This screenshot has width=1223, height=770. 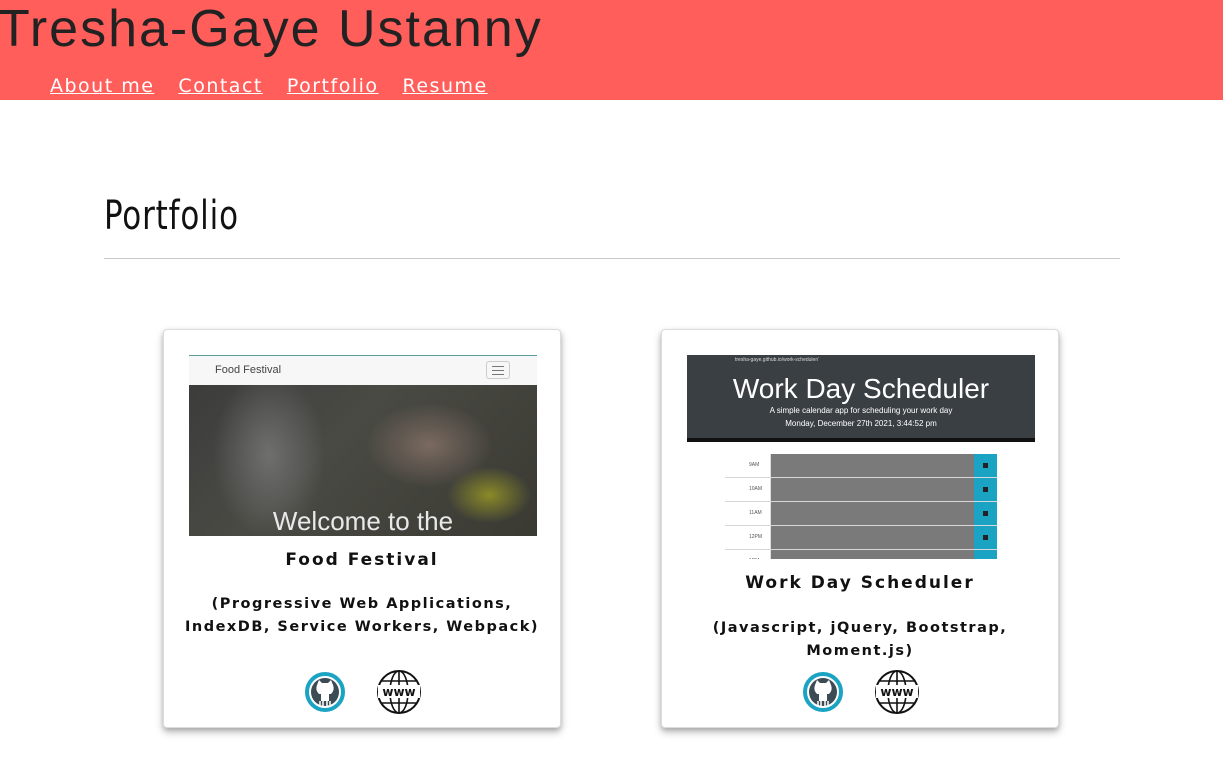 What do you see at coordinates (333, 86) in the screenshot?
I see `nav-link-portfolio: Portfolio` at bounding box center [333, 86].